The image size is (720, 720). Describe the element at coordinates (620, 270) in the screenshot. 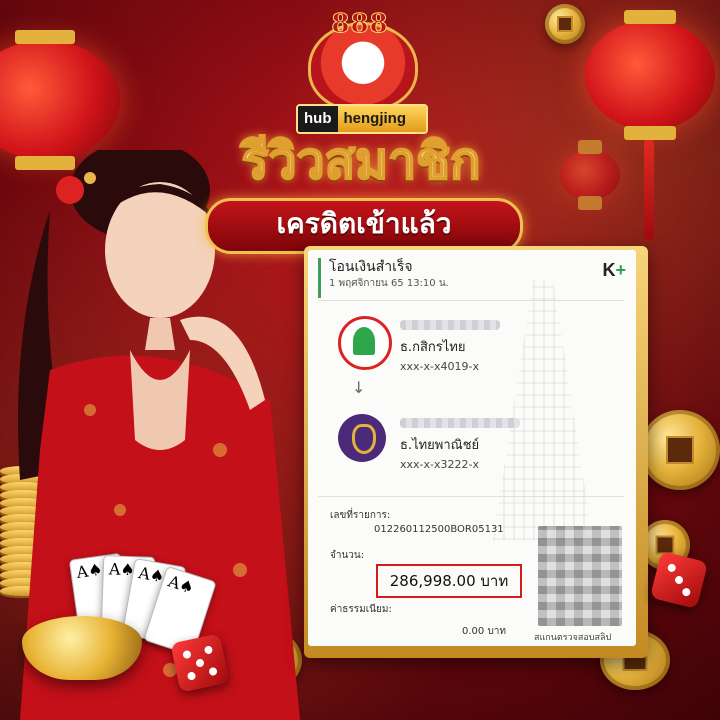

I see `kplus-plus: +` at that location.